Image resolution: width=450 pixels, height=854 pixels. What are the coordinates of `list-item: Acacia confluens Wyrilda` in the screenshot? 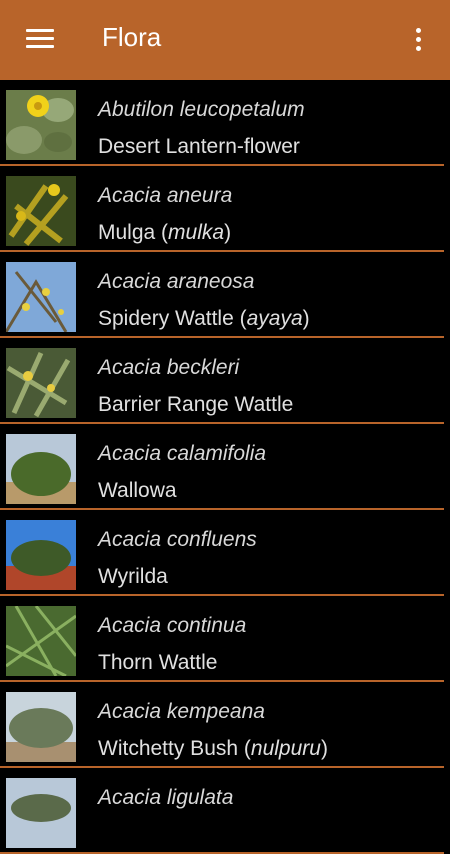 It's located at (222, 553).